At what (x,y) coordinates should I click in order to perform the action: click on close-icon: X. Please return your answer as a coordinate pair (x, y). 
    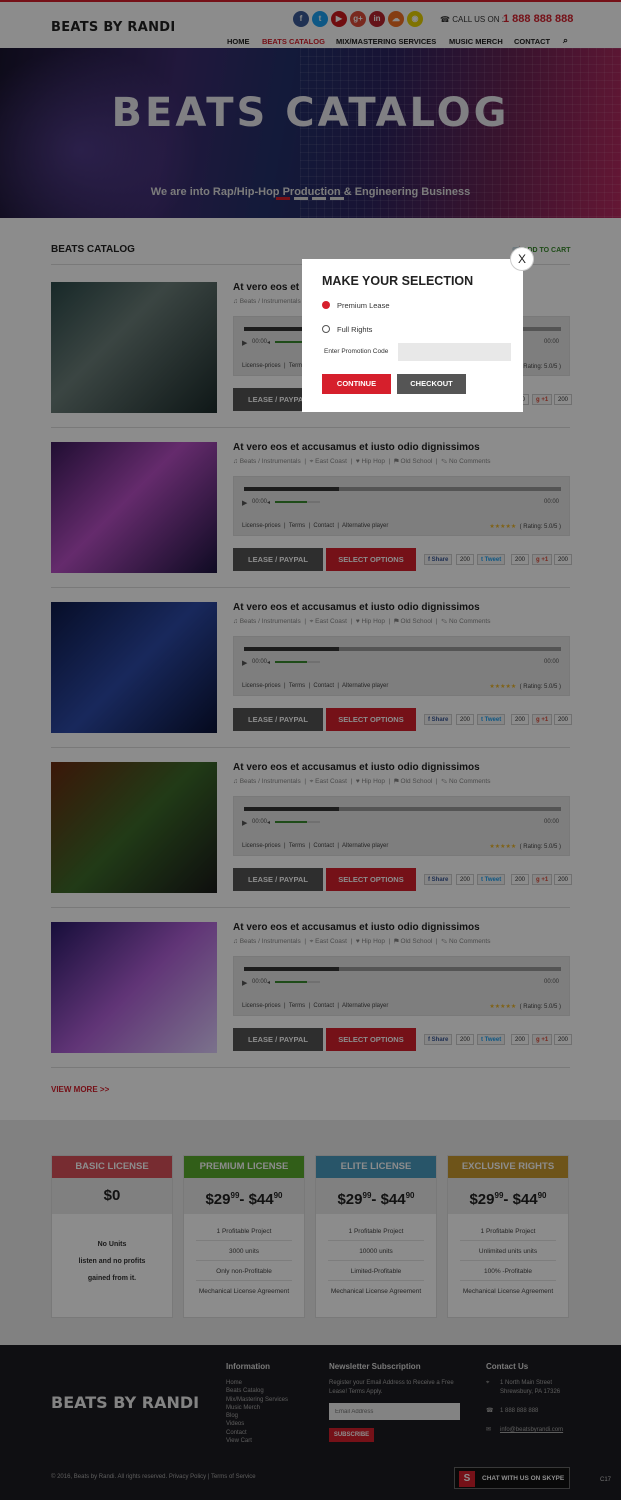
    Looking at the image, I should click on (522, 259).